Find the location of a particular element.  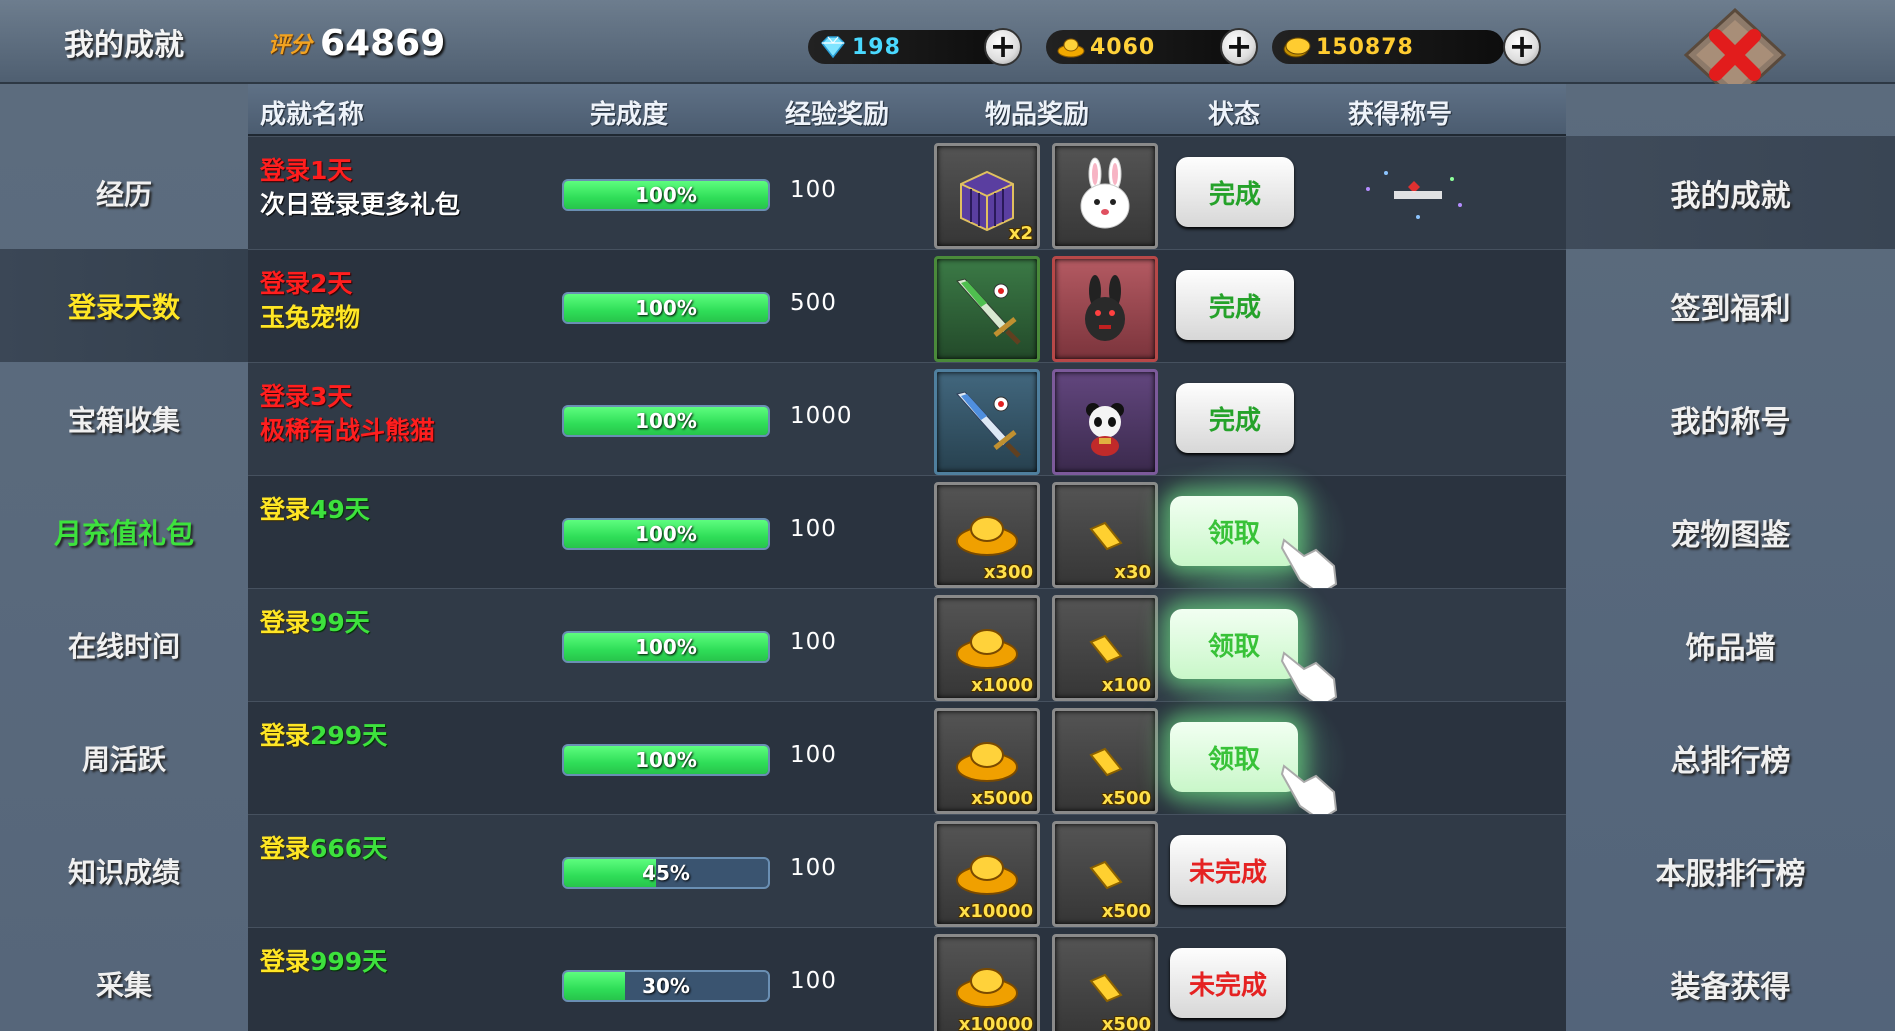

table-row: 登录1天 次日登录更多礼包 100% 100 x2 完成 is located at coordinates (907, 192).